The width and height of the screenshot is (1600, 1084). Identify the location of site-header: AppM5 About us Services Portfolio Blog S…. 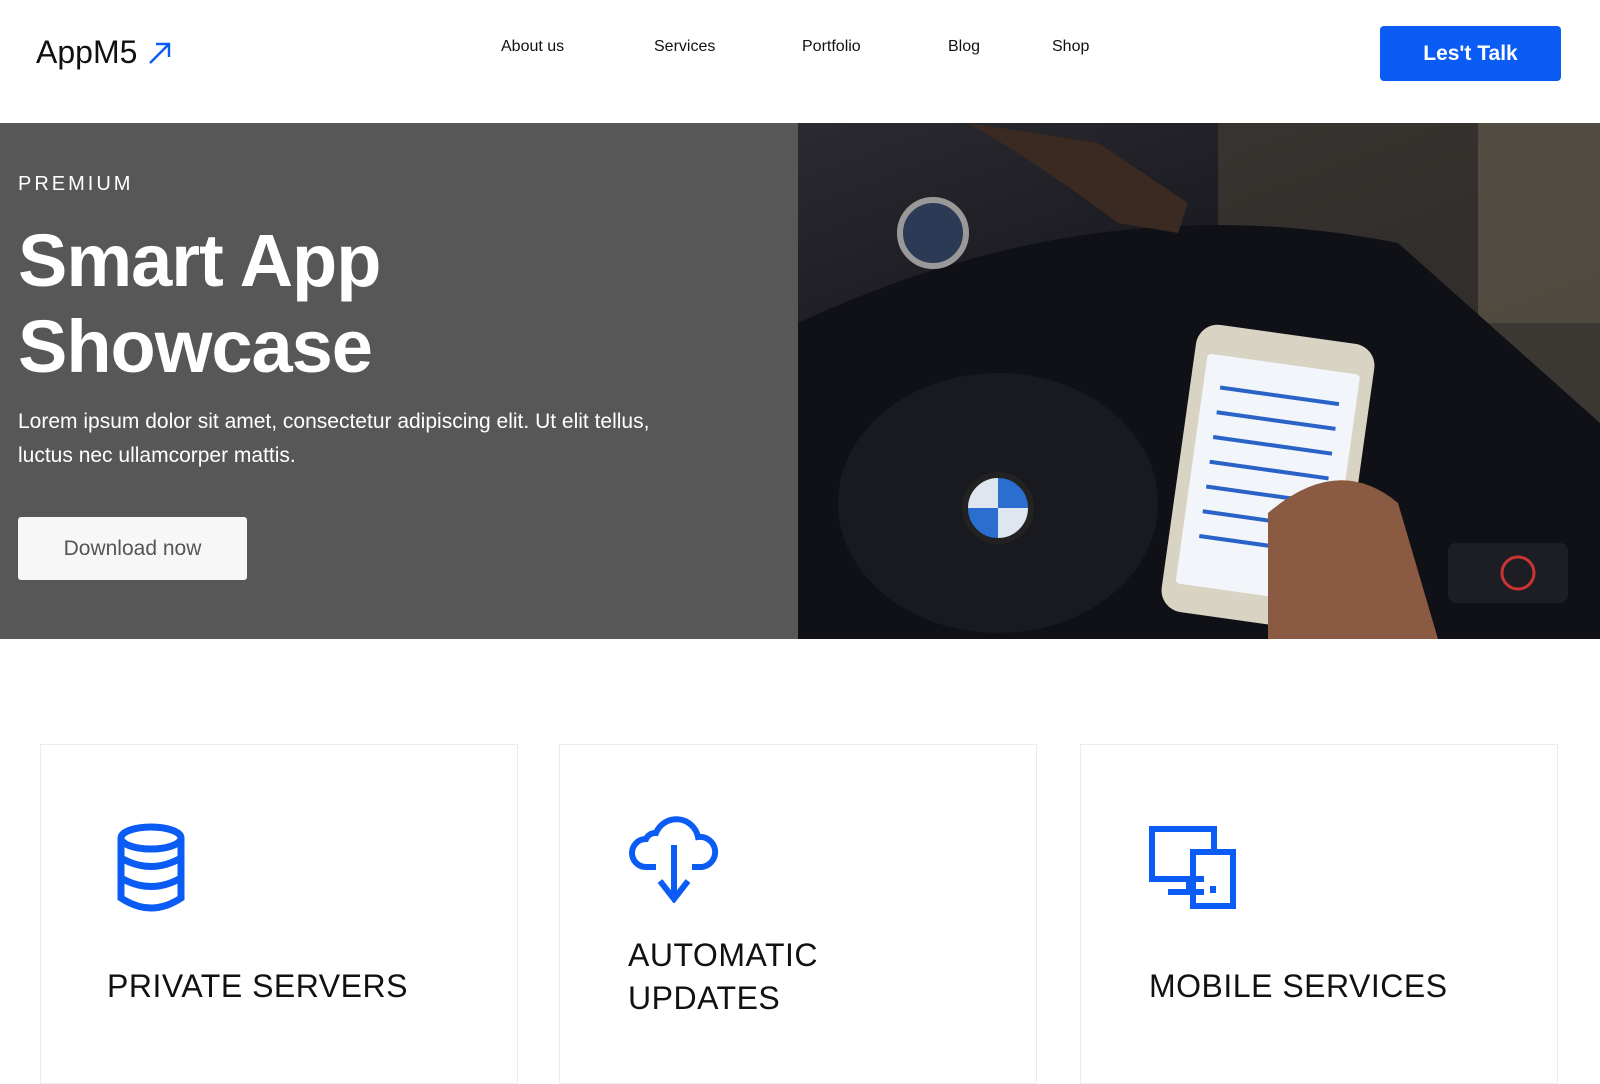
(800, 61).